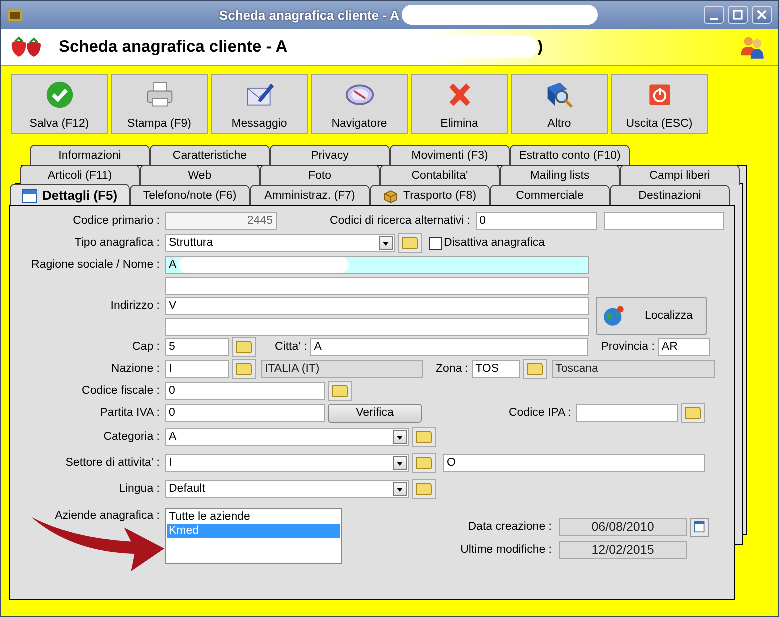 Image resolution: width=779 pixels, height=617 pixels. Describe the element at coordinates (684, 347) in the screenshot. I see `input-field: AR` at that location.